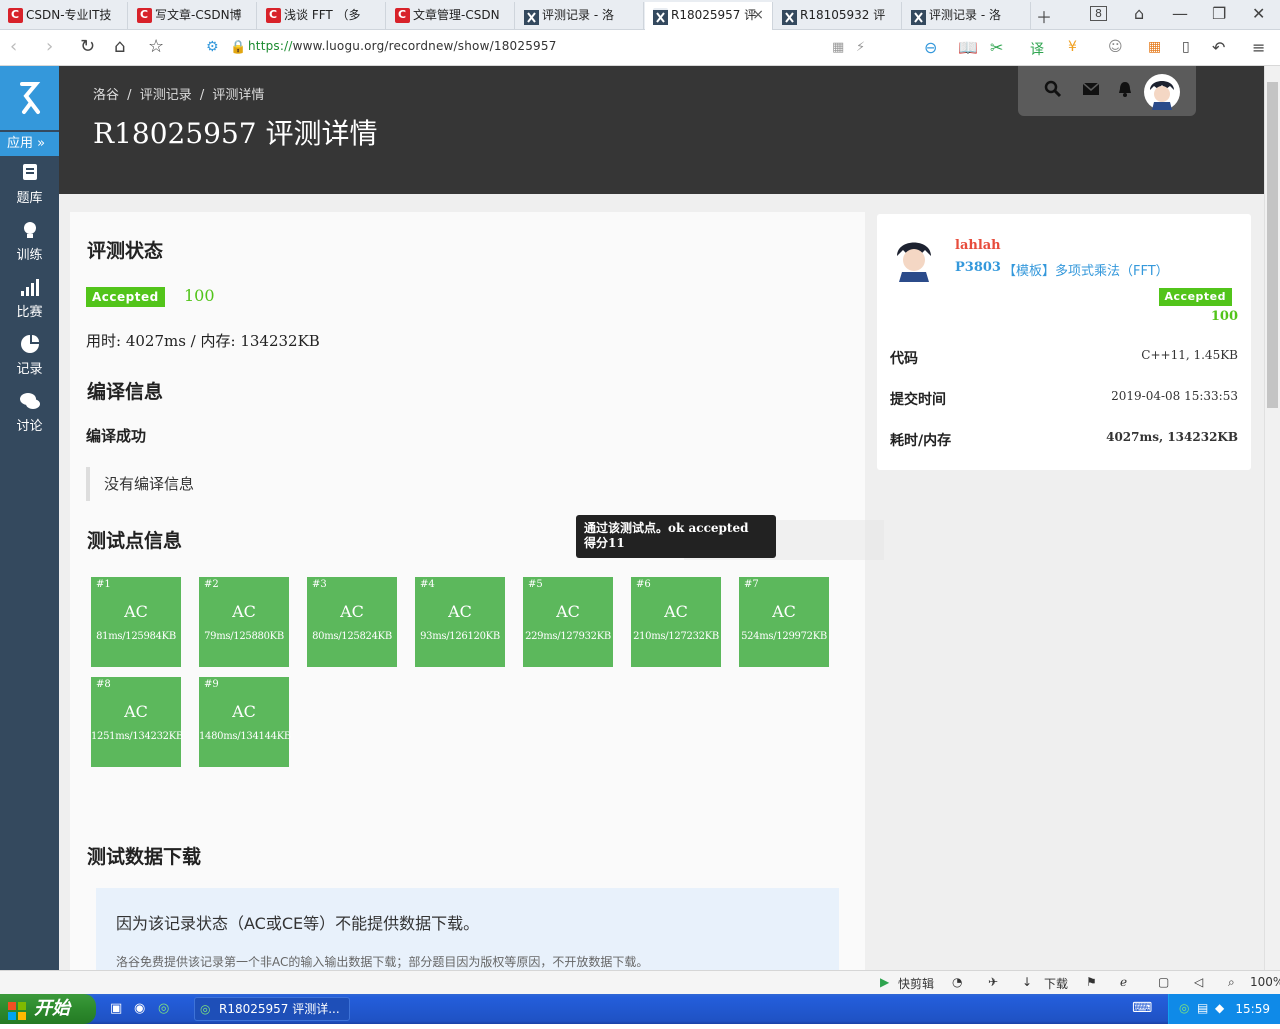 The width and height of the screenshot is (1280, 1029). Describe the element at coordinates (119, 46) in the screenshot. I see `home-icon: ⌂` at that location.